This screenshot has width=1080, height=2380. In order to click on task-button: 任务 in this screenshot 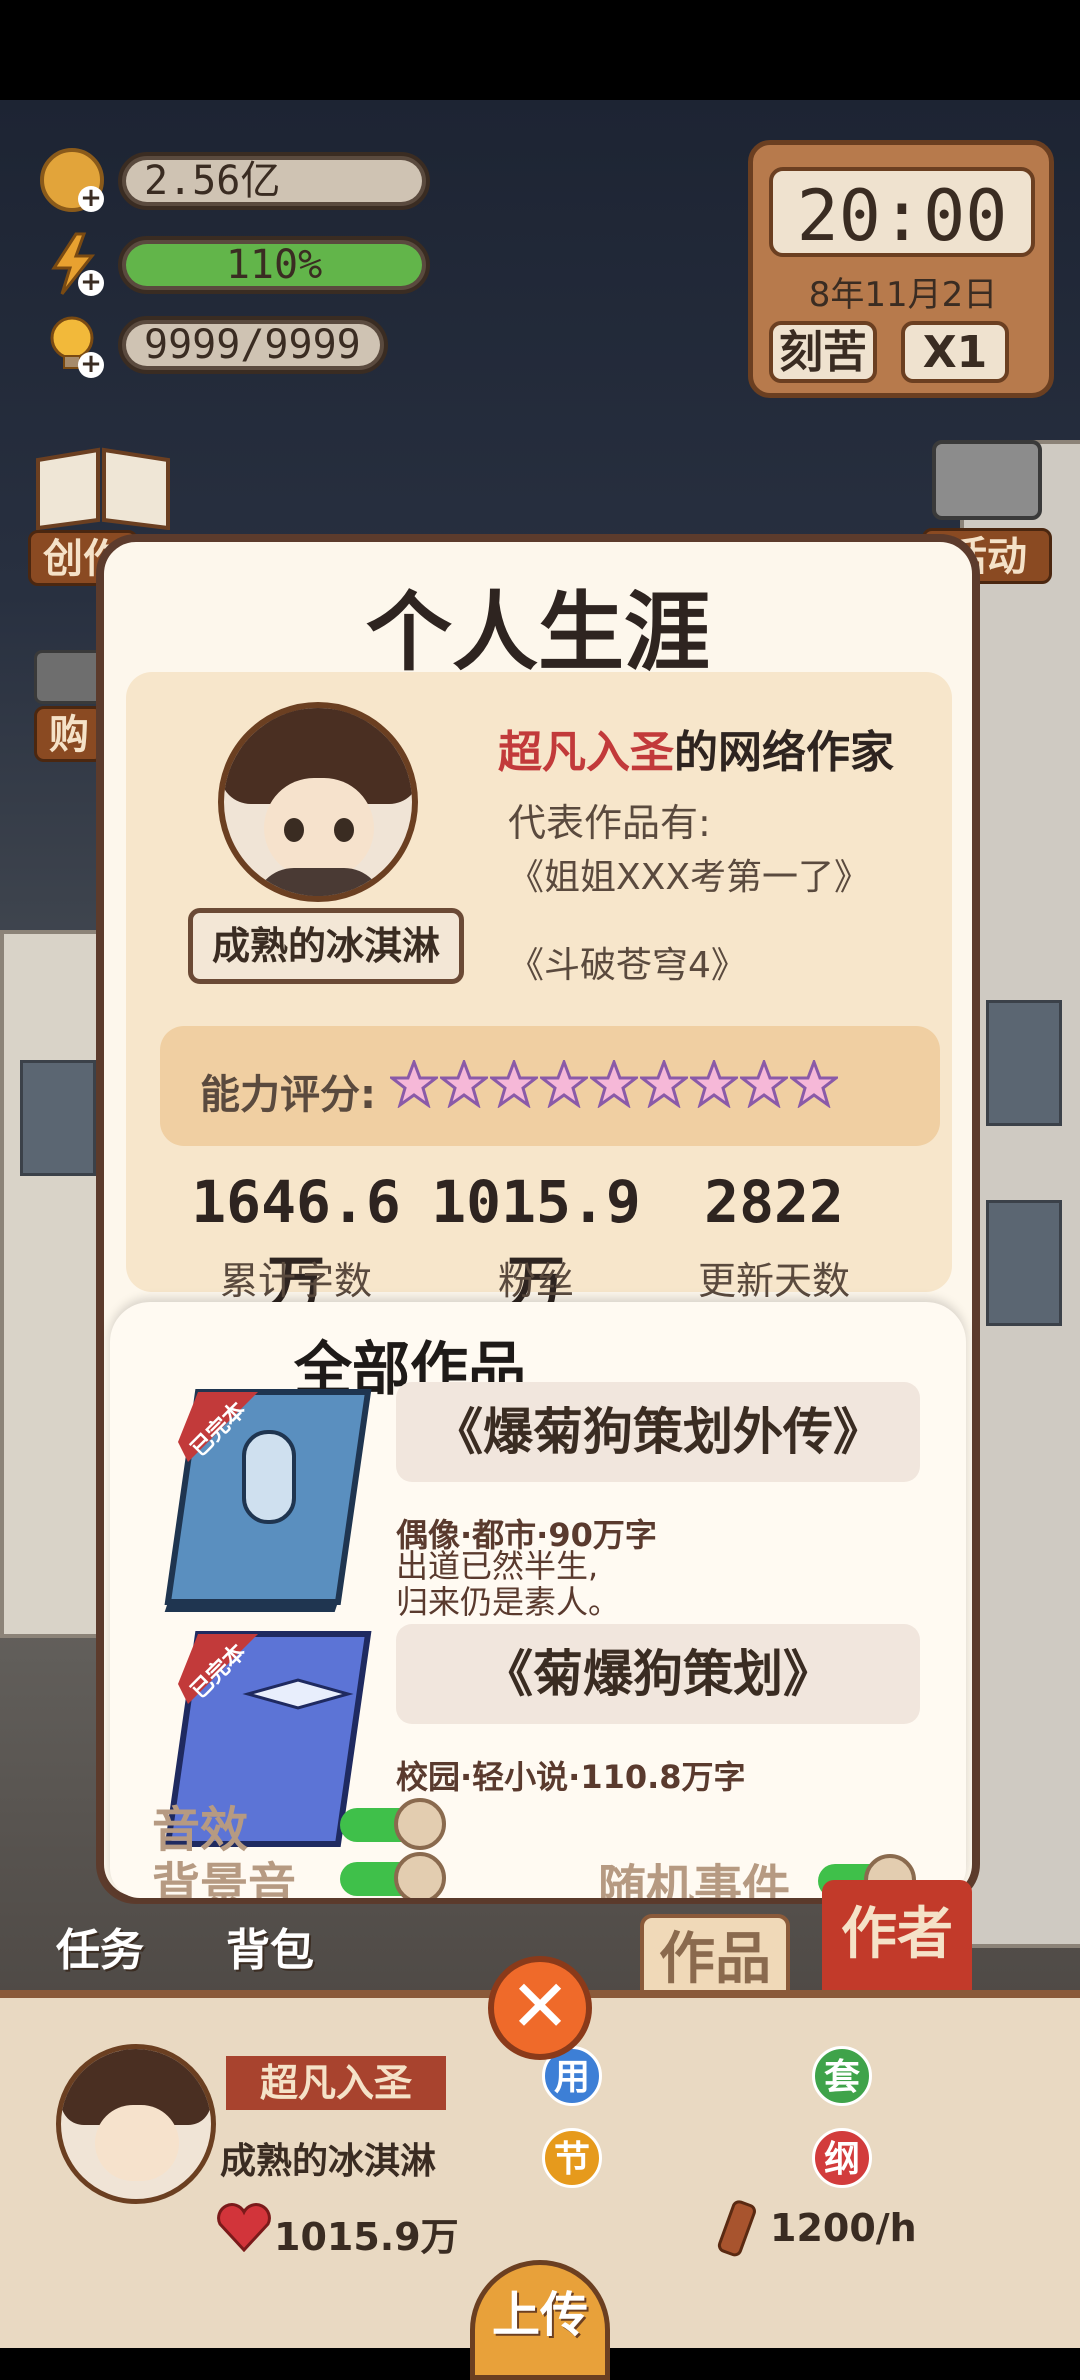, I will do `click(100, 1946)`.